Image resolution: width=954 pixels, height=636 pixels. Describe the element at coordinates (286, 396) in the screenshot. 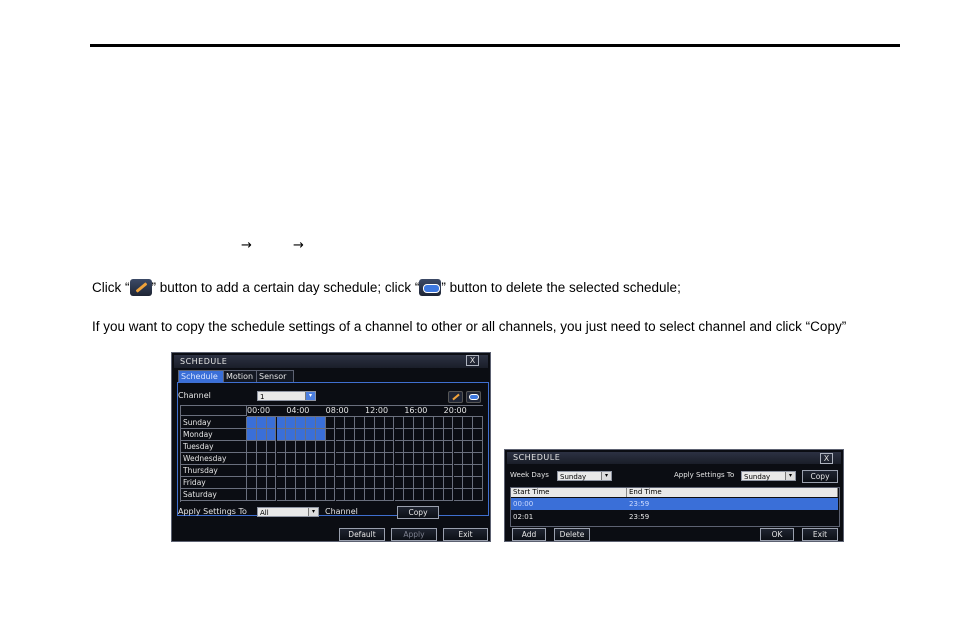

I see `channel-select: 1 ▾` at that location.